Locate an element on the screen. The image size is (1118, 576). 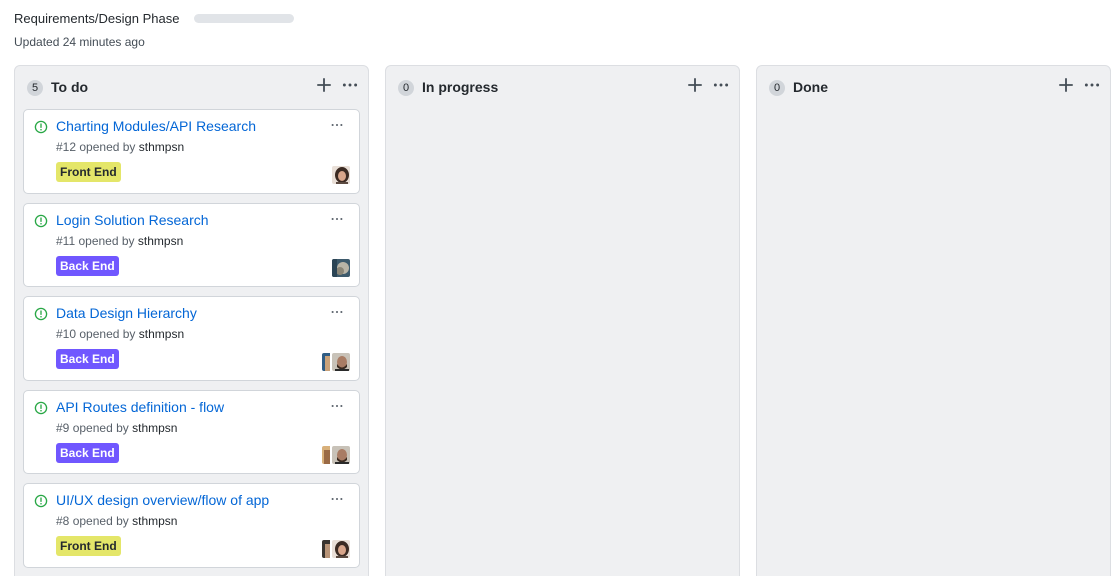
issue-meta: #9 opened by sthmpsn is located at coordinates (116, 428).